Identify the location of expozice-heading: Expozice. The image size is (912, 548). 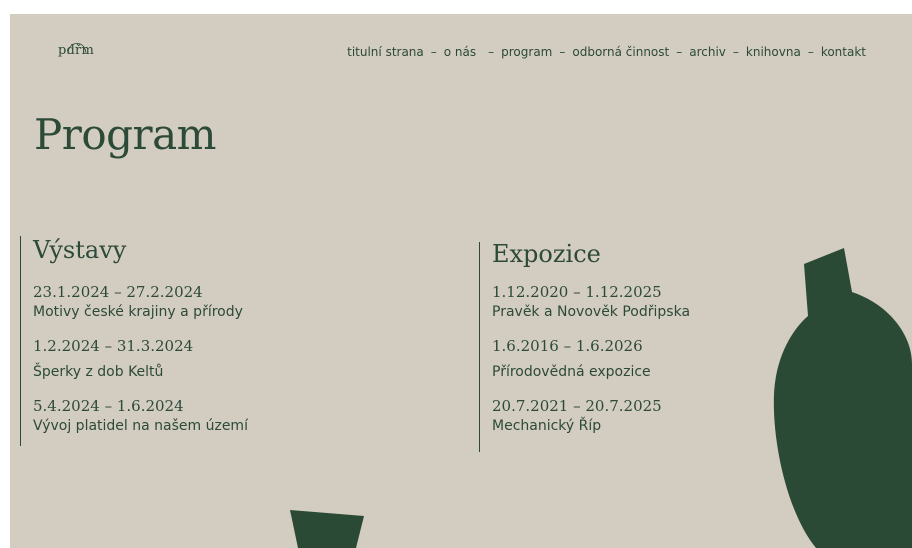
(546, 254).